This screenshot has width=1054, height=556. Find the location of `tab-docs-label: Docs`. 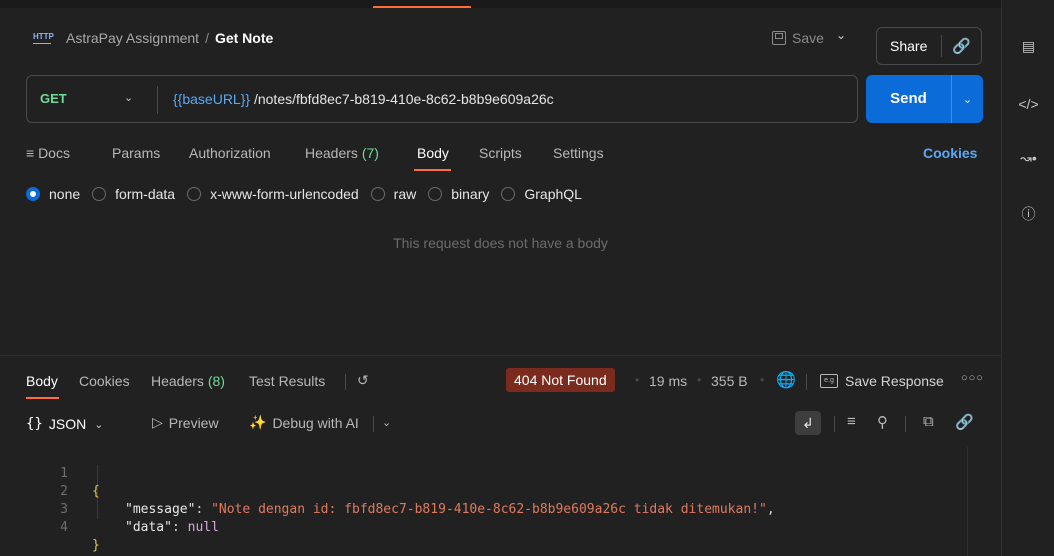

tab-docs-label: Docs is located at coordinates (54, 153).